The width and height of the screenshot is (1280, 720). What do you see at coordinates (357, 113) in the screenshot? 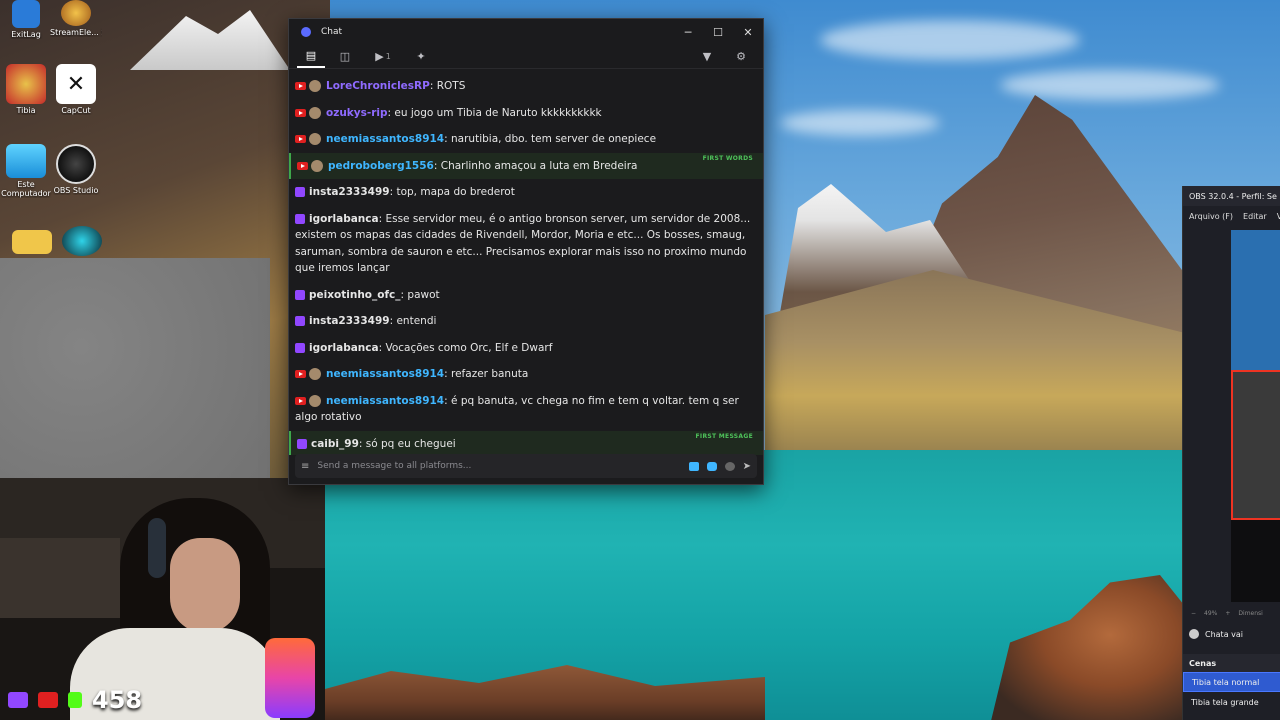
I see `chat-username: ozukys-rip` at bounding box center [357, 113].